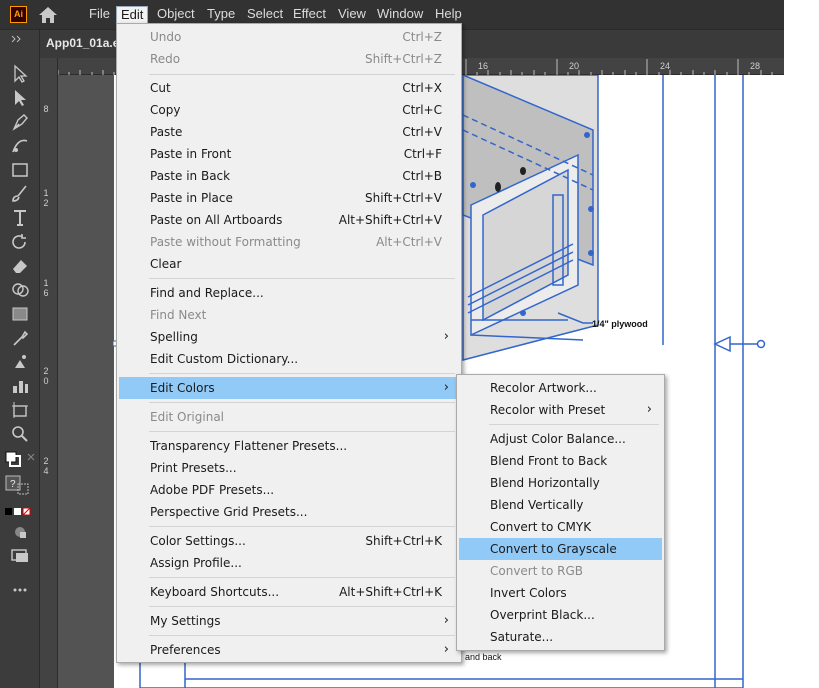 The image size is (819, 688). Describe the element at coordinates (20, 484) in the screenshot. I see `help-edit-toolbar-icon: ?` at that location.